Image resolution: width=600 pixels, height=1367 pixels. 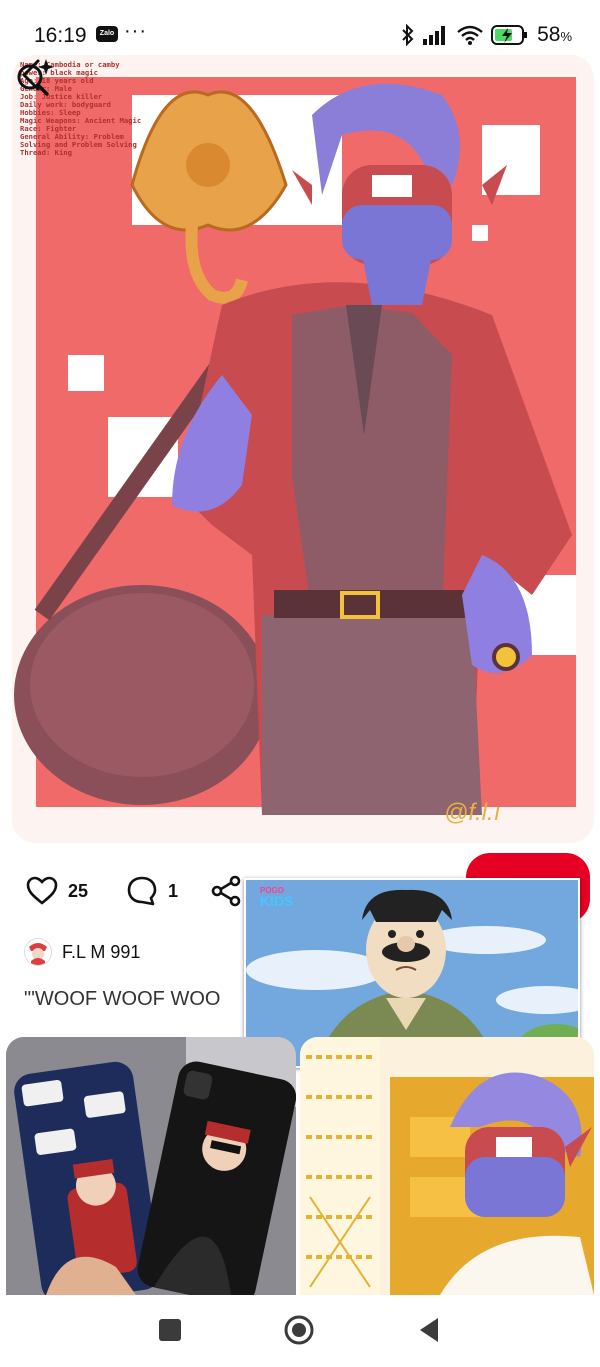 I want to click on share-icon, so click(x=226, y=891).